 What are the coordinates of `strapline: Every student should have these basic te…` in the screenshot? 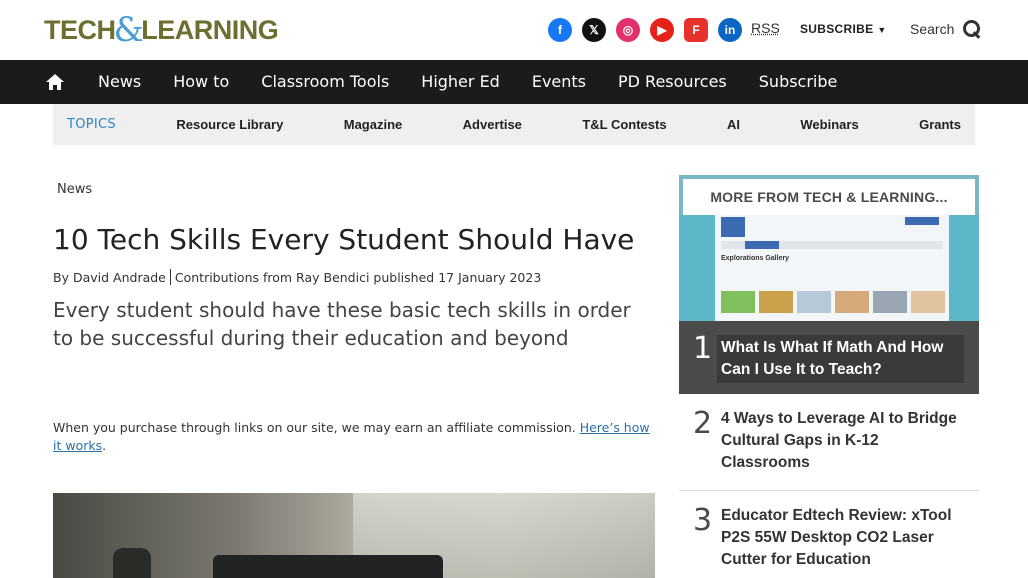 It's located at (342, 324).